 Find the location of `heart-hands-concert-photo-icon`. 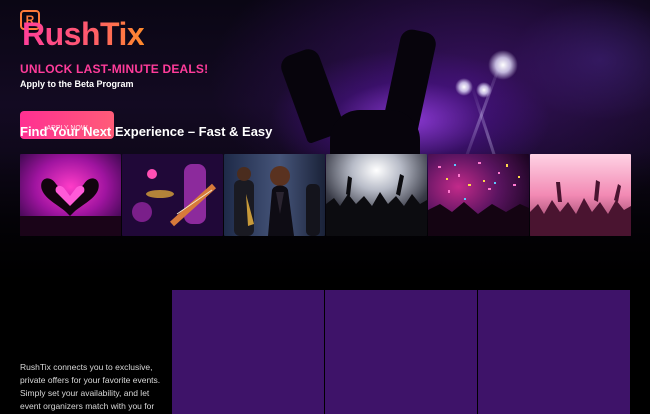

heart-hands-concert-photo-icon is located at coordinates (70, 195).